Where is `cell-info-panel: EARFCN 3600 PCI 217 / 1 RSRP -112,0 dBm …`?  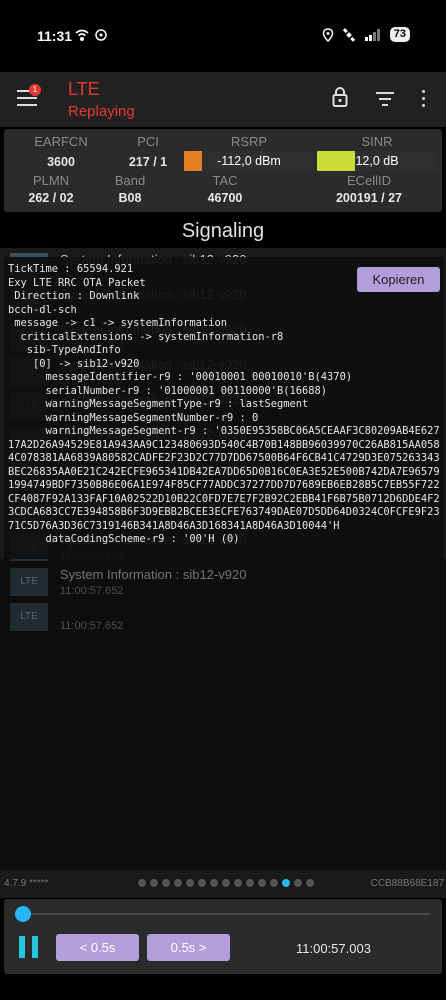
cell-info-panel: EARFCN 3600 PCI 217 / 1 RSRP -112,0 dBm … is located at coordinates (223, 170).